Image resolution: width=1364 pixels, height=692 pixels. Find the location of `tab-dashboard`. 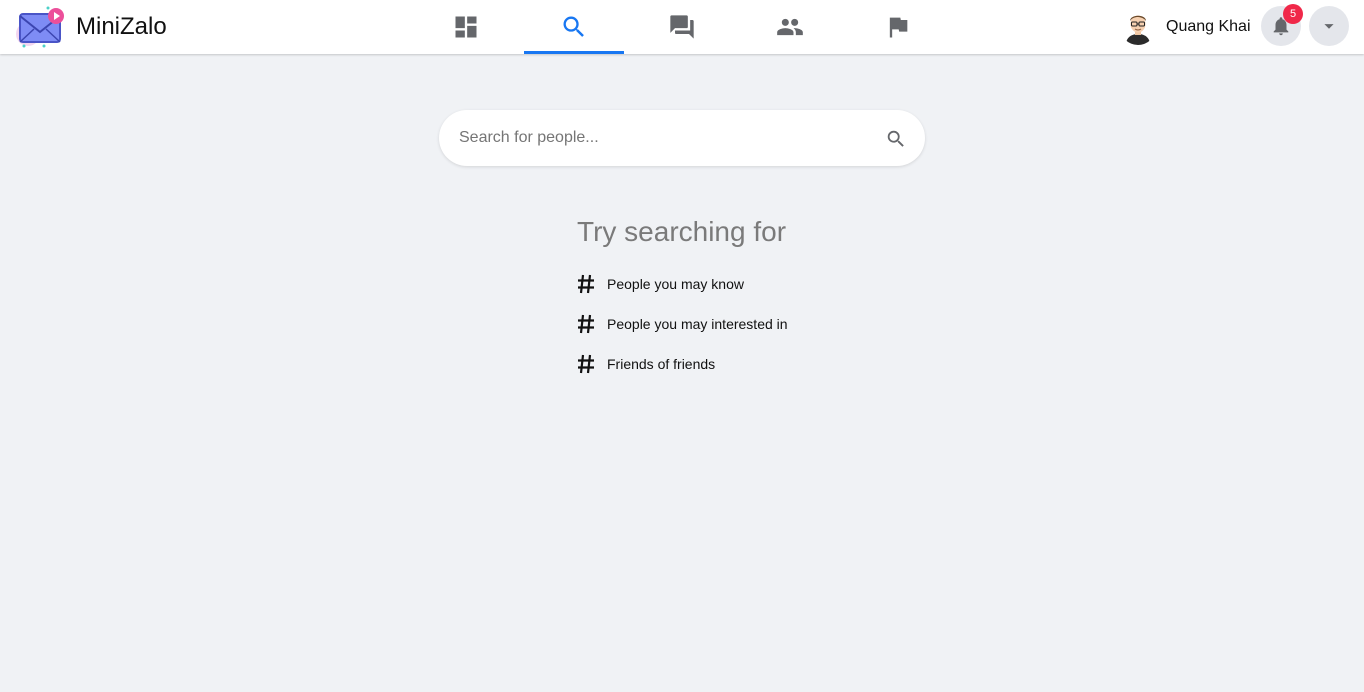

tab-dashboard is located at coordinates (466, 27).